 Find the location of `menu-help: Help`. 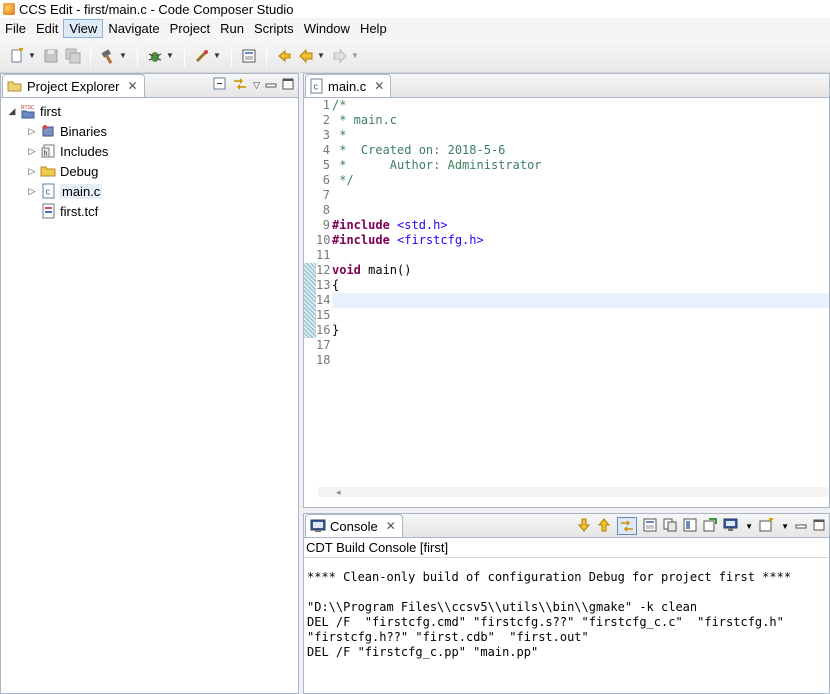

menu-help: Help is located at coordinates (373, 28).